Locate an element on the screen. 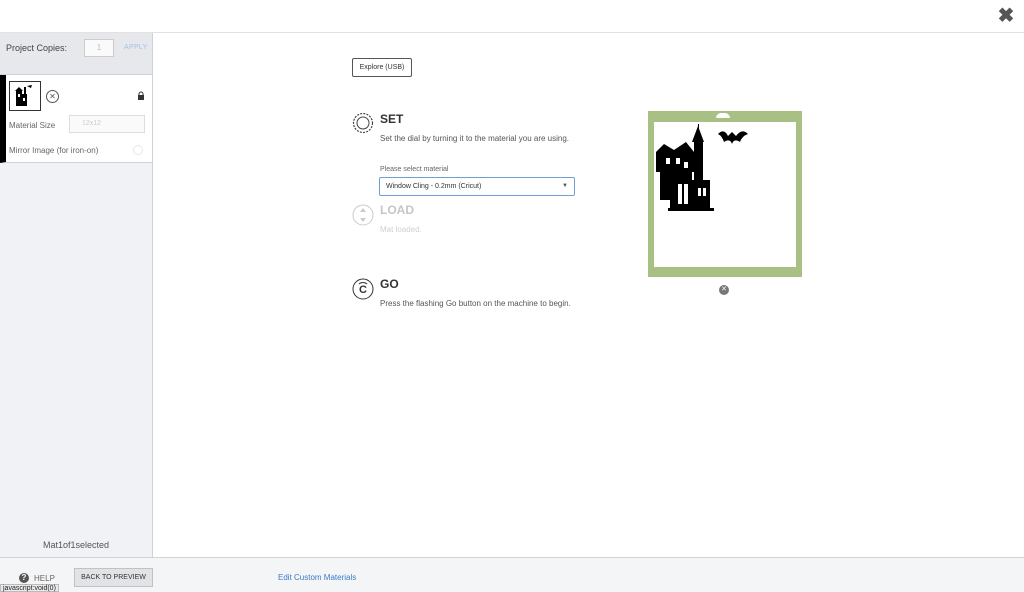 Image resolution: width=1024 pixels, height=592 pixels. material-select: Window Cling - 0.2mm (Cricut) ▼ is located at coordinates (477, 186).